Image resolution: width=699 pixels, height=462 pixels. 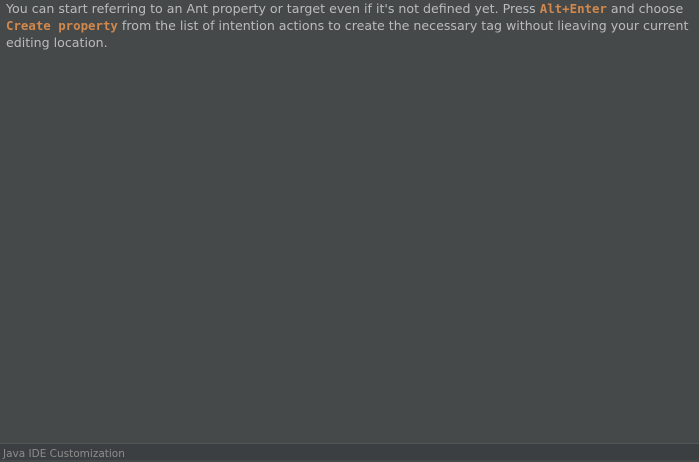 I want to click on tip-category-footer: Java IDE Customization, so click(x=349, y=451).